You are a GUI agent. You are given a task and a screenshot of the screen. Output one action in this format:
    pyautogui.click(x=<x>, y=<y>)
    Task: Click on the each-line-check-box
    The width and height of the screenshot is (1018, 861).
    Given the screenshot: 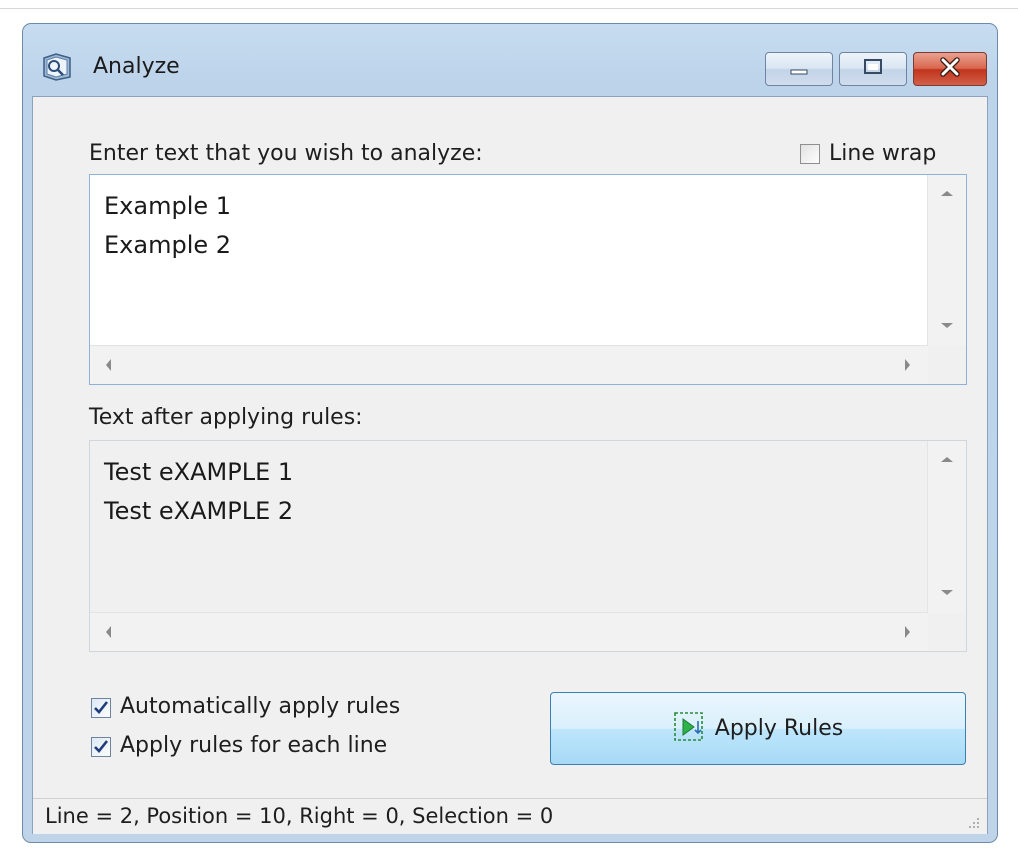 What is the action you would take?
    pyautogui.click(x=101, y=747)
    